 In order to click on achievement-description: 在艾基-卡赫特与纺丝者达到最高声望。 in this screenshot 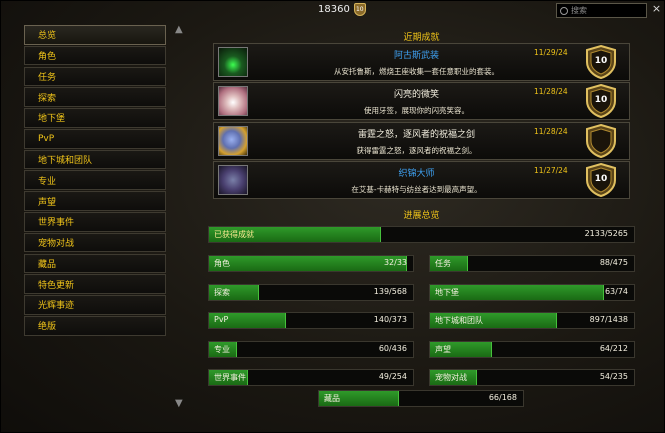, I will do `click(416, 189)`.